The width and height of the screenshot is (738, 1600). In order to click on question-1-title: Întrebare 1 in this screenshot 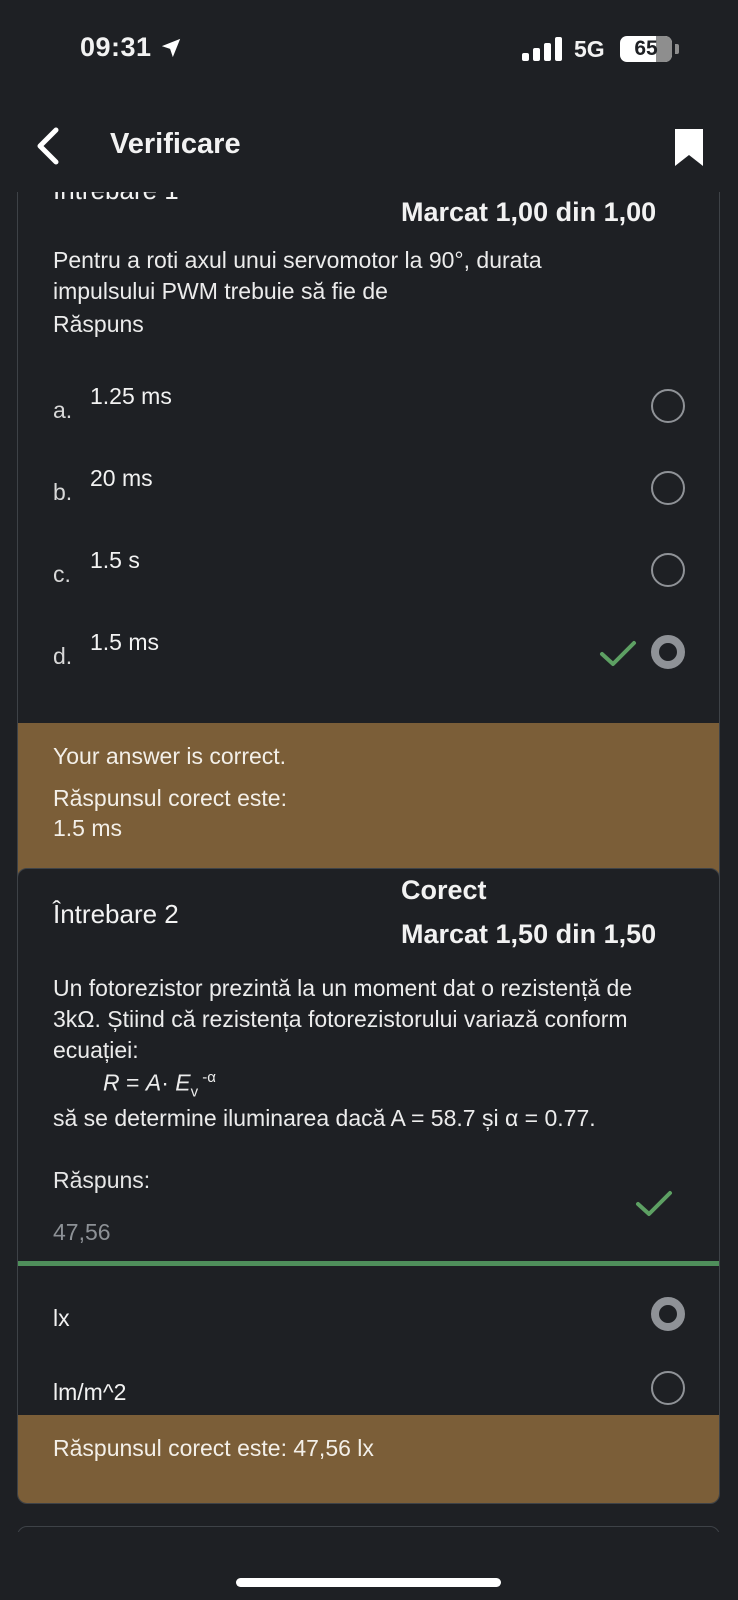, I will do `click(116, 199)`.